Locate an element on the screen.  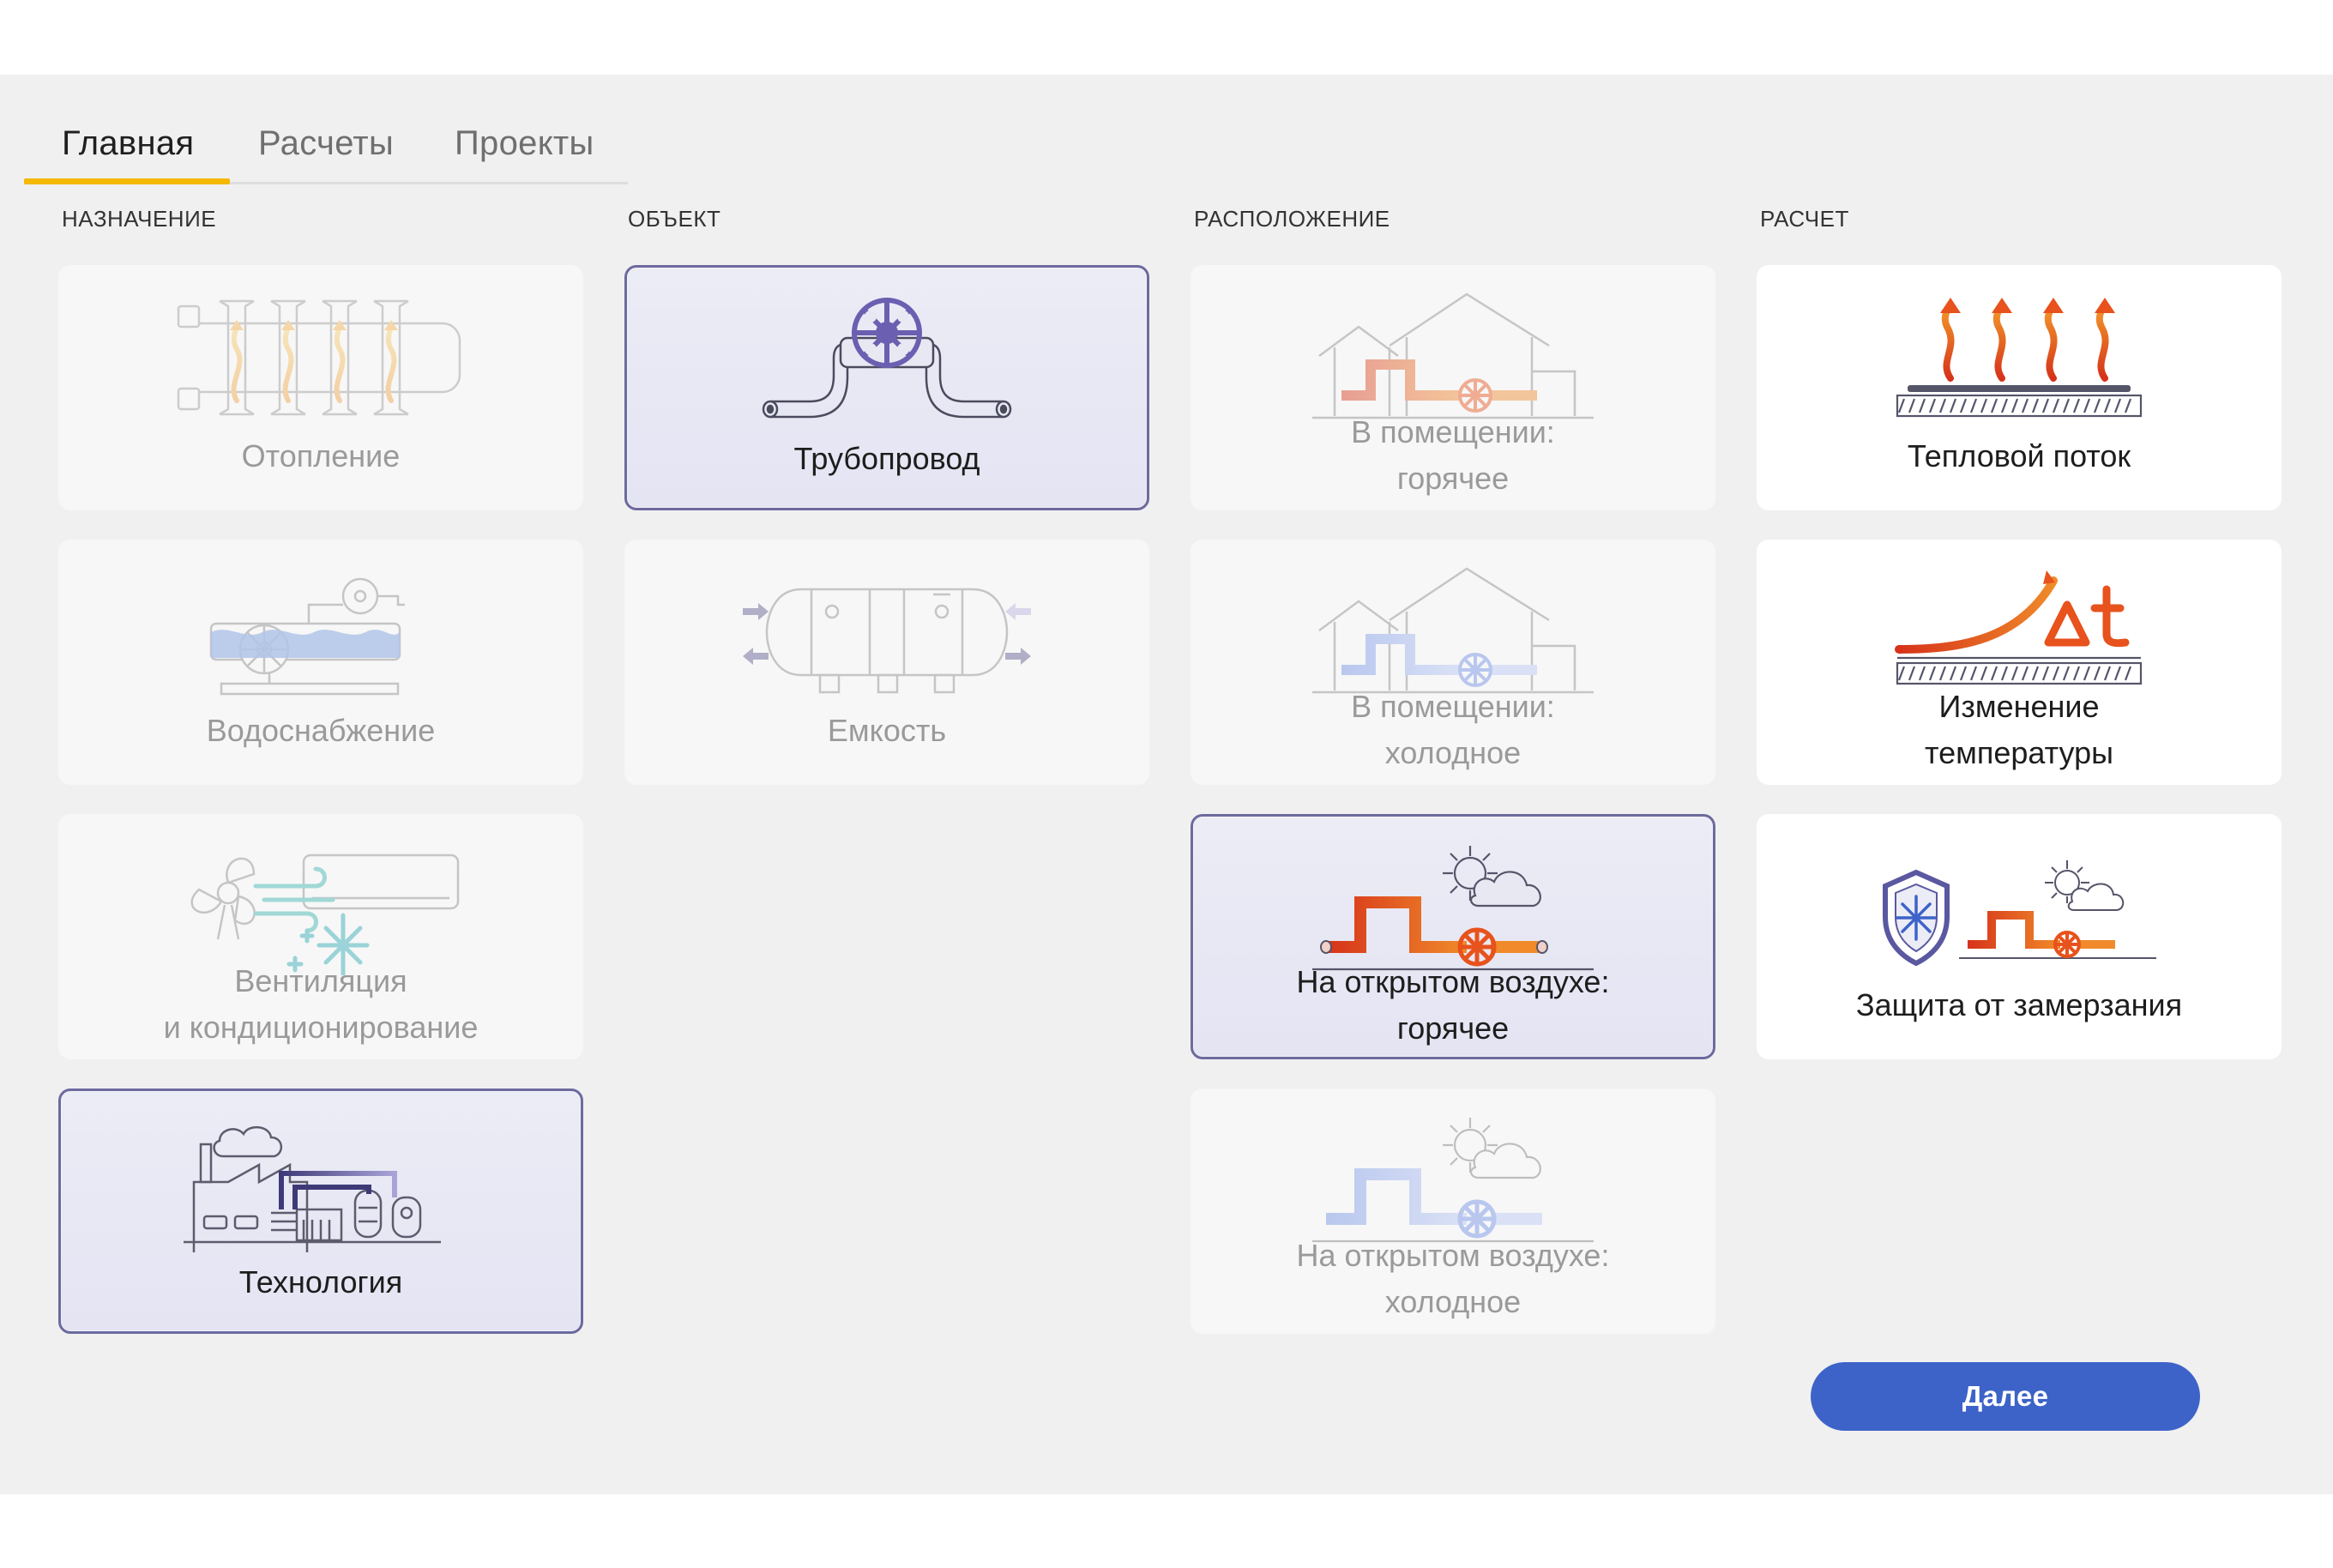
option-frost-protection-label: Защита от замерзания is located at coordinates (2019, 1004).